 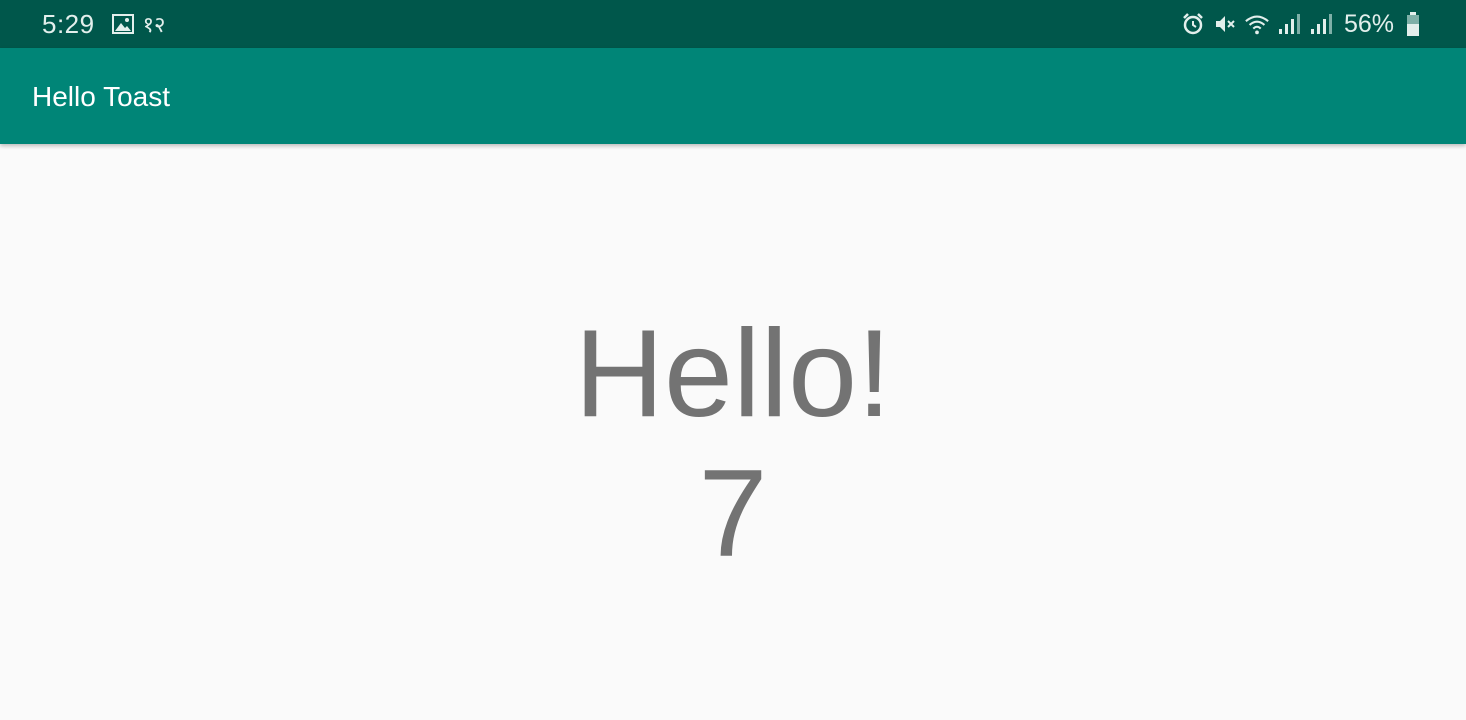 I want to click on image-icon, so click(x=123, y=24).